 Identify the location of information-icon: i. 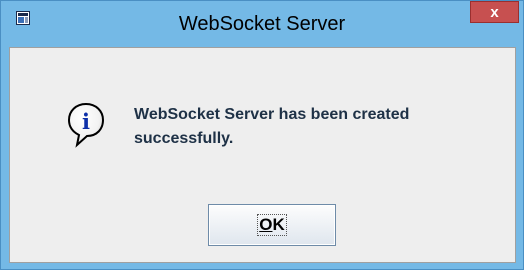
(86, 125).